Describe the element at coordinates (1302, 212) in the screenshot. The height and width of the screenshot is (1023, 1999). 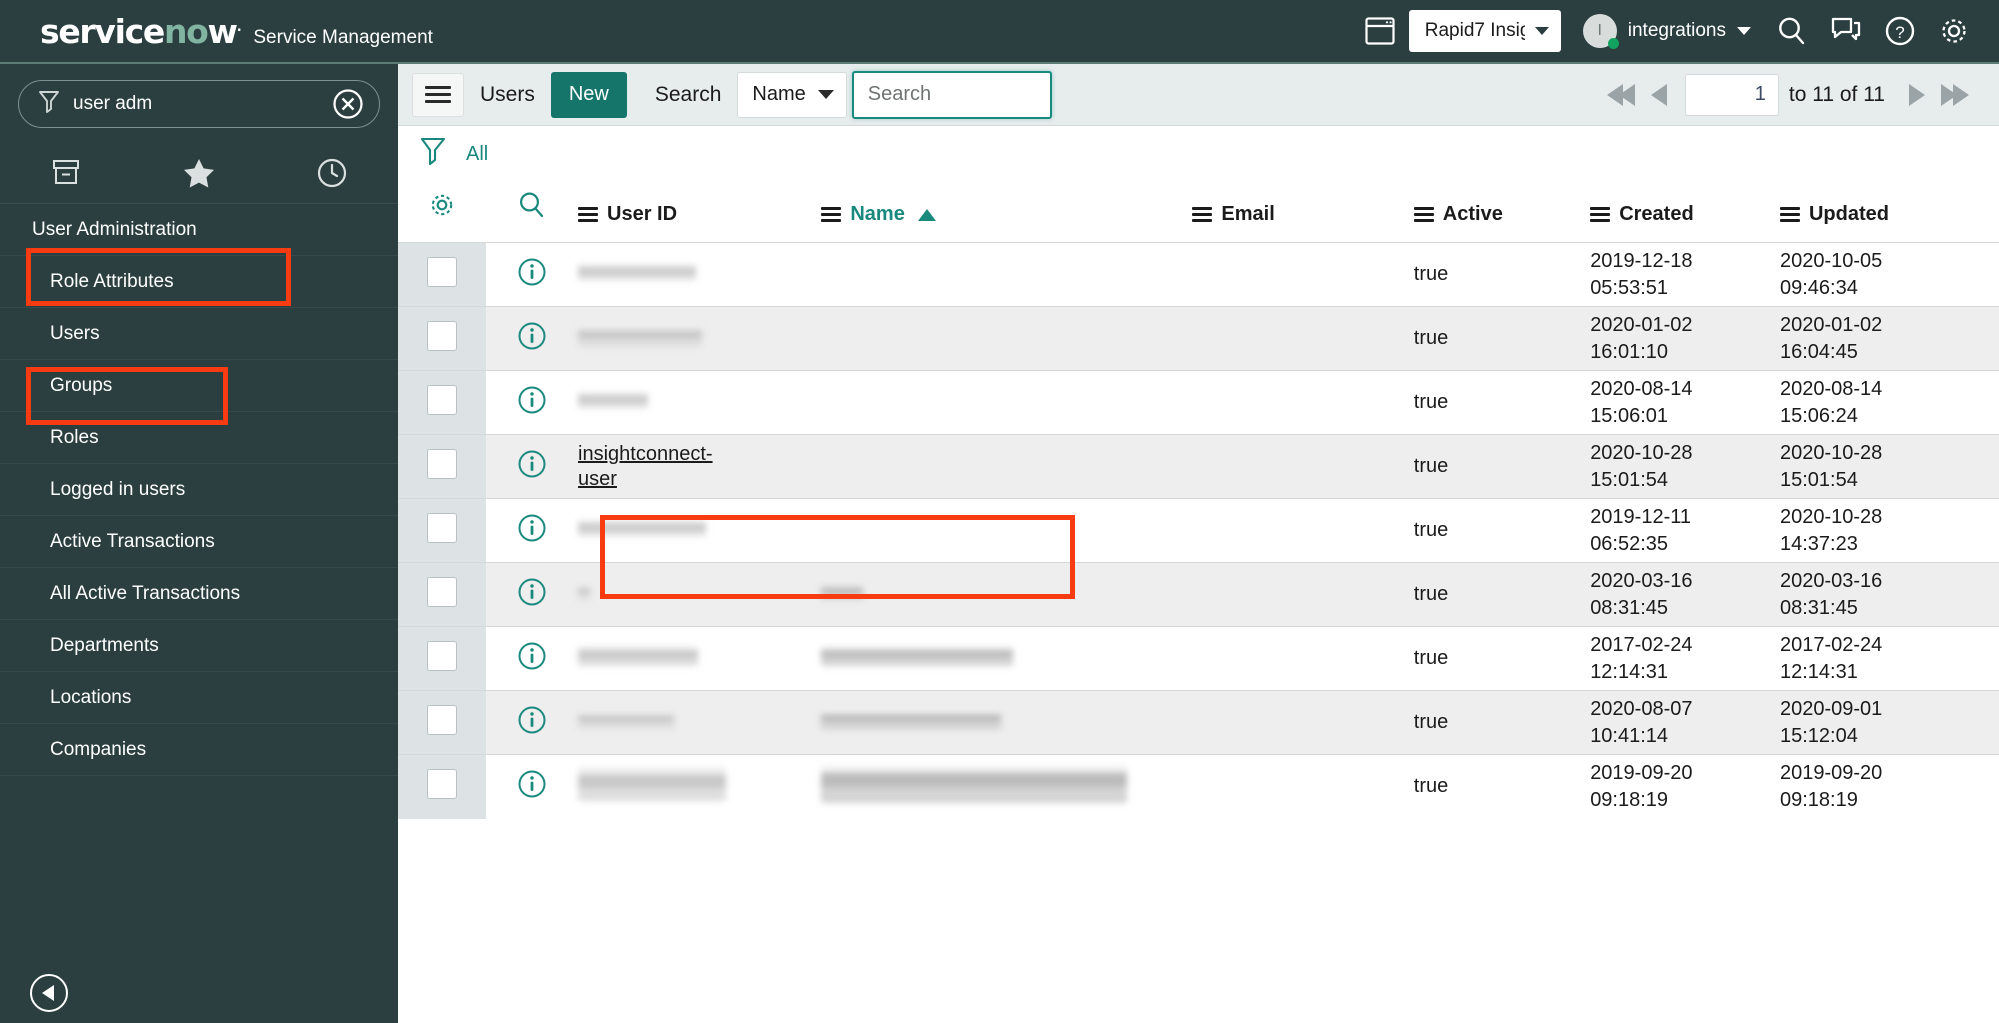
I see `column-header-email: Email` at that location.